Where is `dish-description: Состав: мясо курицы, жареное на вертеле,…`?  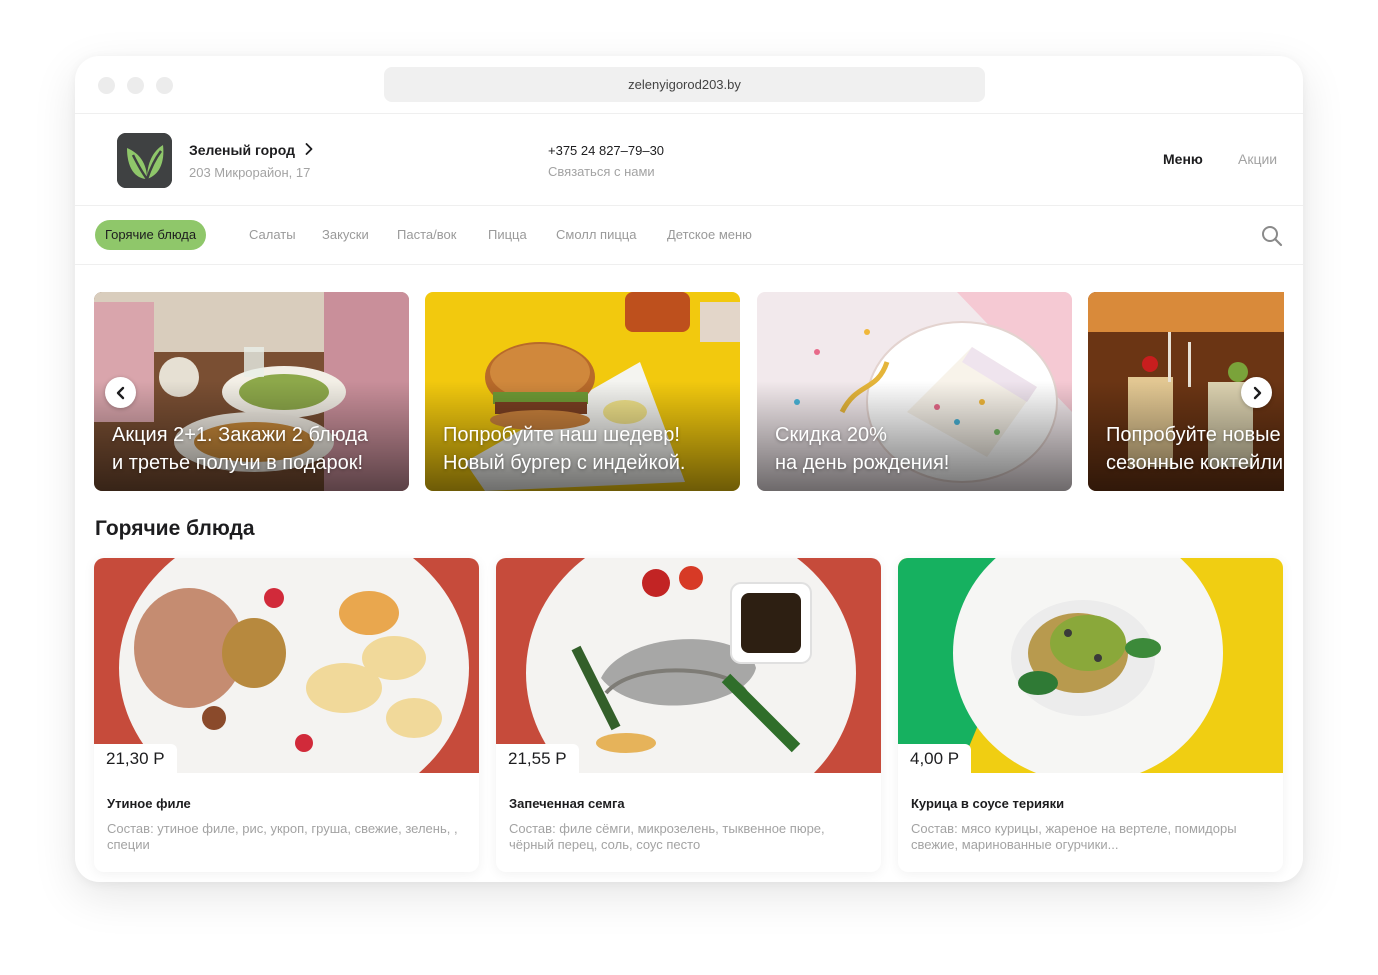
dish-description: Состав: мясо курицы, жареное на вертеле,… is located at coordinates (1074, 836).